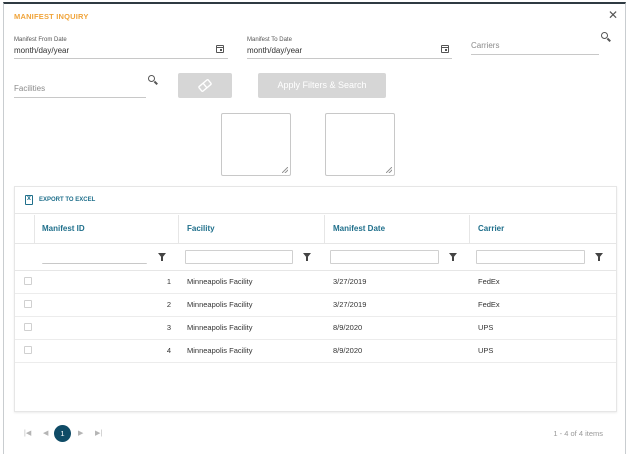  Describe the element at coordinates (239, 257) in the screenshot. I see `facility-filter-input` at that location.